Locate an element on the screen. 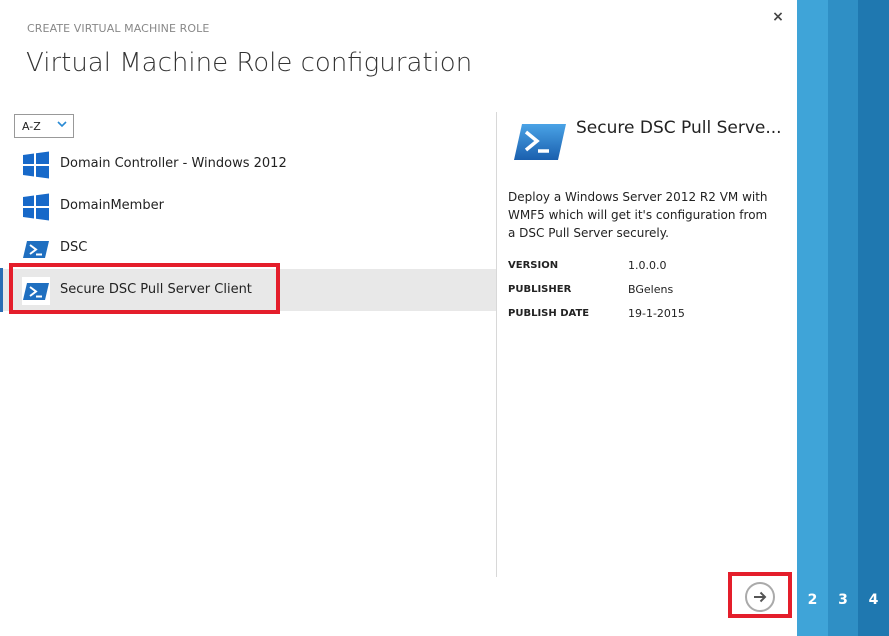 The height and width of the screenshot is (636, 889). wizard-step-4: 4 is located at coordinates (873, 318).